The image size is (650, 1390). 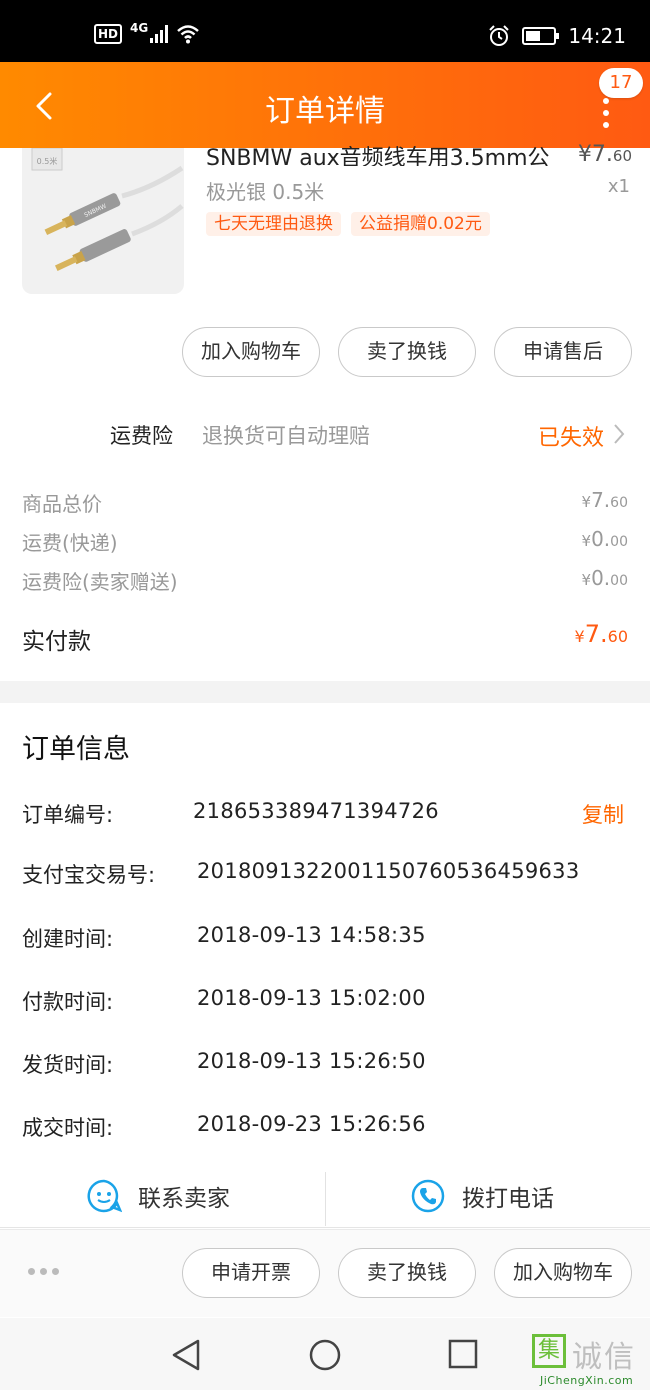 I want to click on watermark-box: 集, so click(x=549, y=1351).